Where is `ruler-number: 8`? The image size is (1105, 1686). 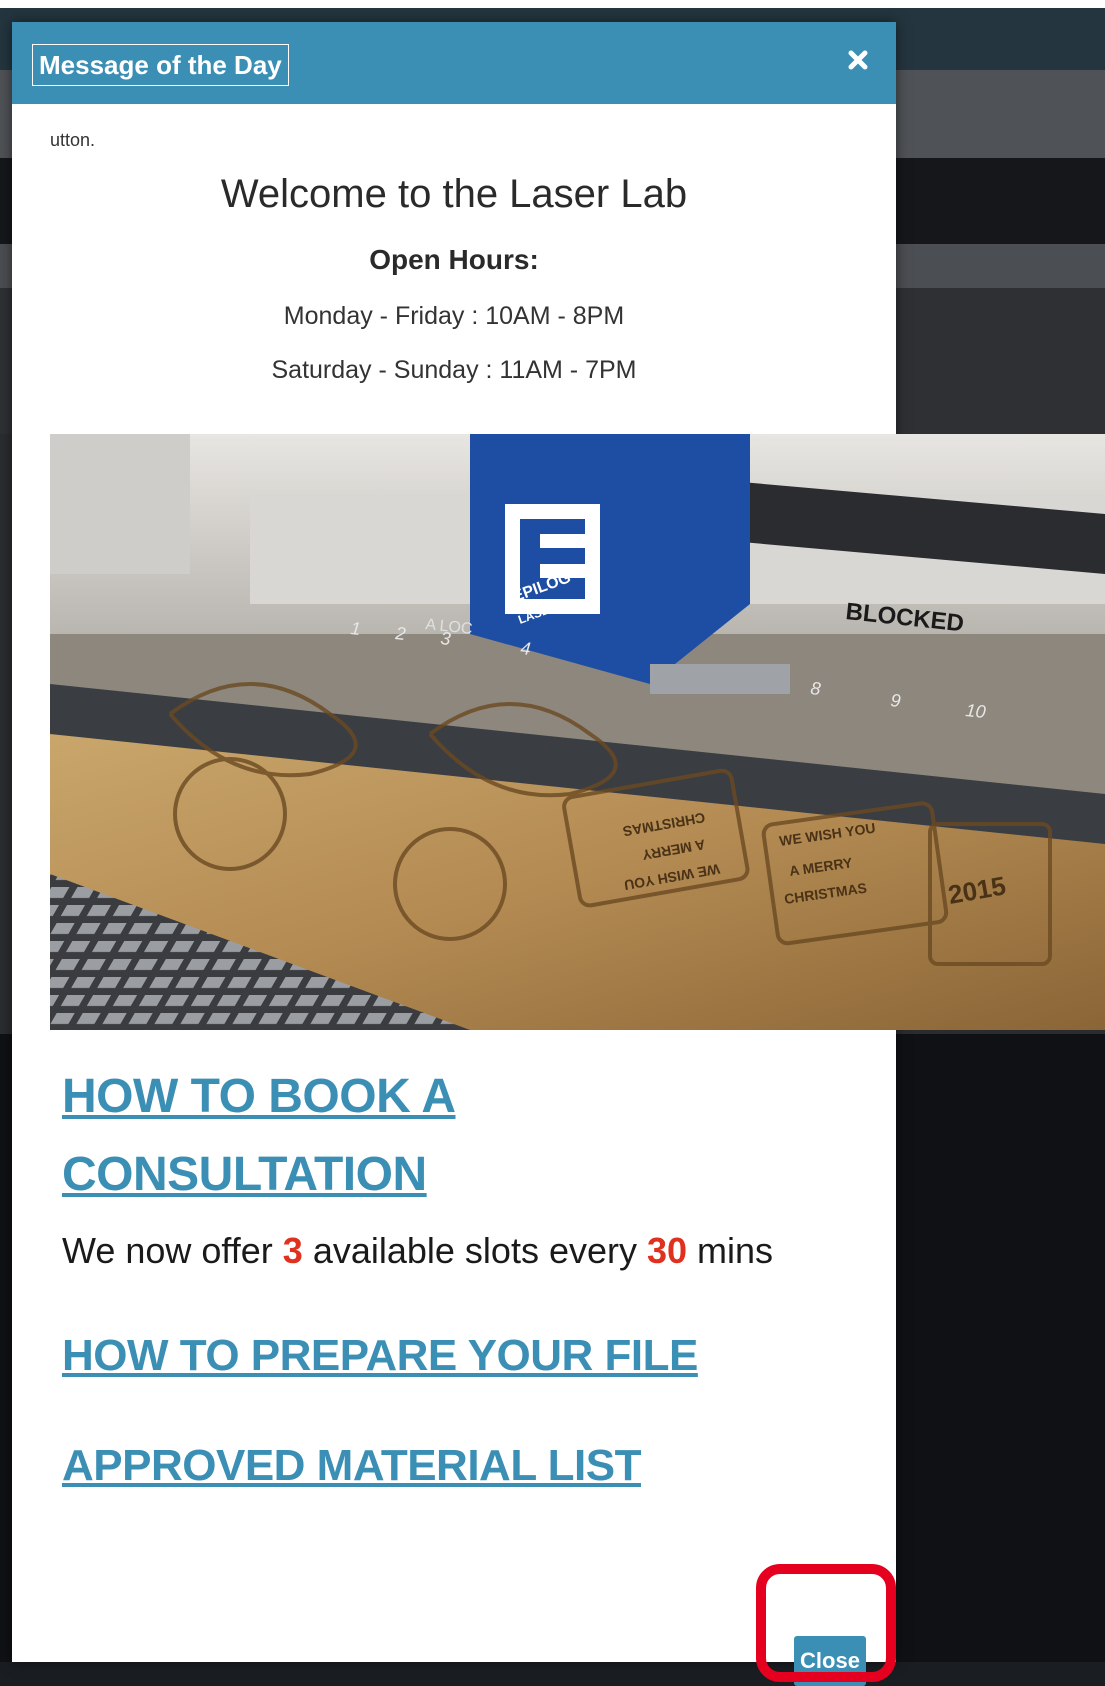 ruler-number: 8 is located at coordinates (816, 688).